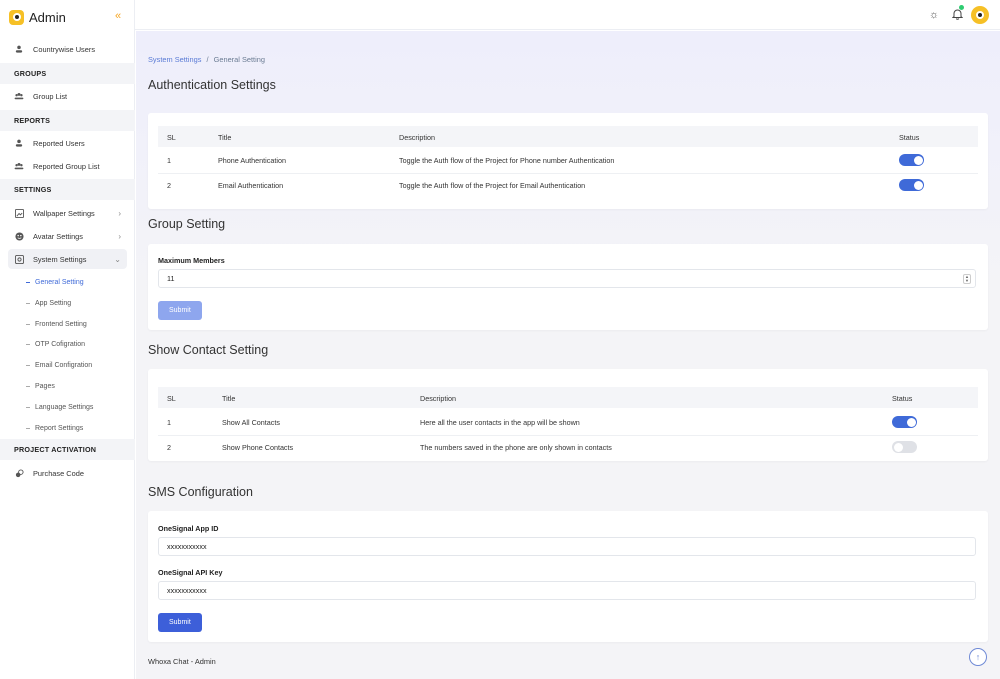 Image resolution: width=1000 pixels, height=679 pixels. What do you see at coordinates (67, 143) in the screenshot?
I see `sidebar-item-reported-users: Reported Users` at bounding box center [67, 143].